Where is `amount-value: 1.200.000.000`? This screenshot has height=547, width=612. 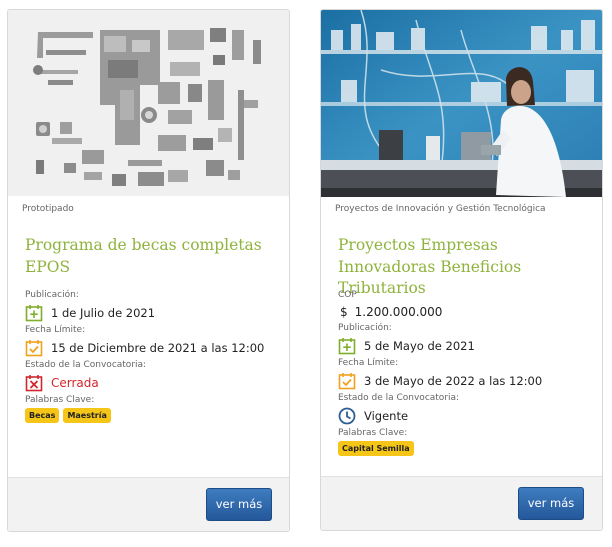 amount-value: 1.200.000.000 is located at coordinates (398, 312).